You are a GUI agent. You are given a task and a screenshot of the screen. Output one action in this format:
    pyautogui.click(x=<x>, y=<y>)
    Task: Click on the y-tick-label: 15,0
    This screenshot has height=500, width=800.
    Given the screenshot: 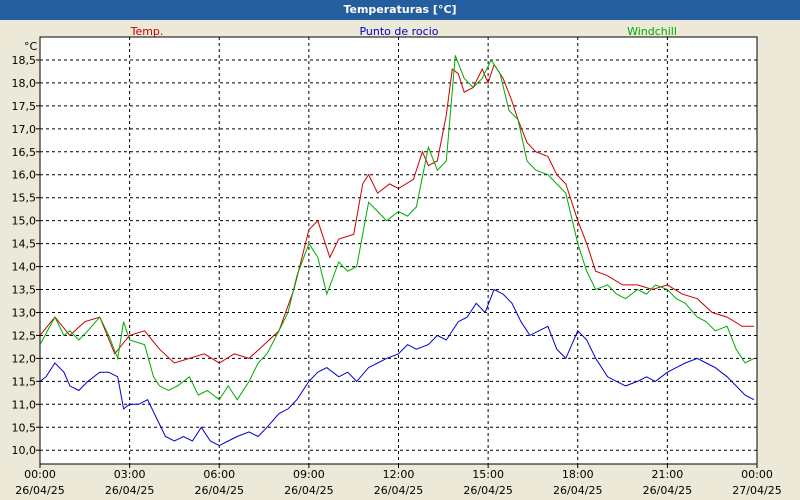 What is the action you would take?
    pyautogui.click(x=24, y=221)
    